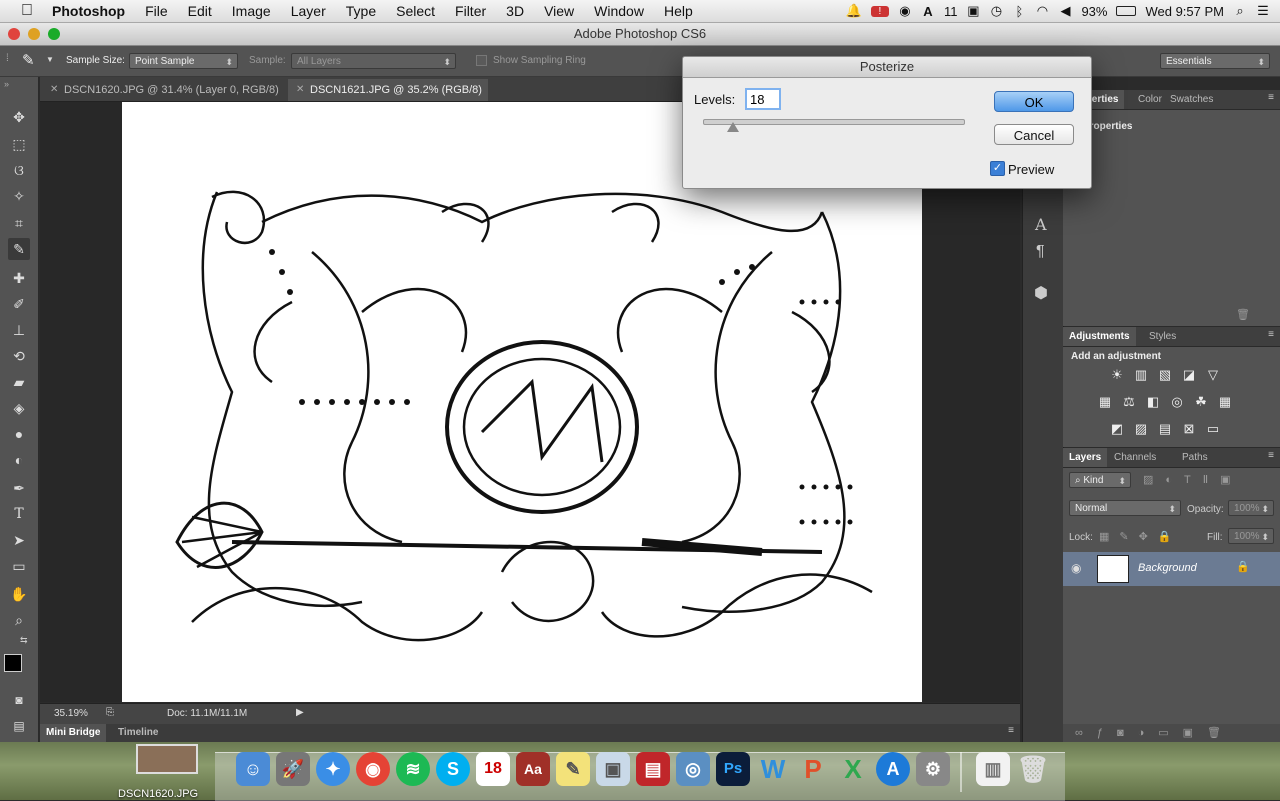 Image resolution: width=1280 pixels, height=801 pixels. I want to click on skype-icon: S, so click(453, 769).